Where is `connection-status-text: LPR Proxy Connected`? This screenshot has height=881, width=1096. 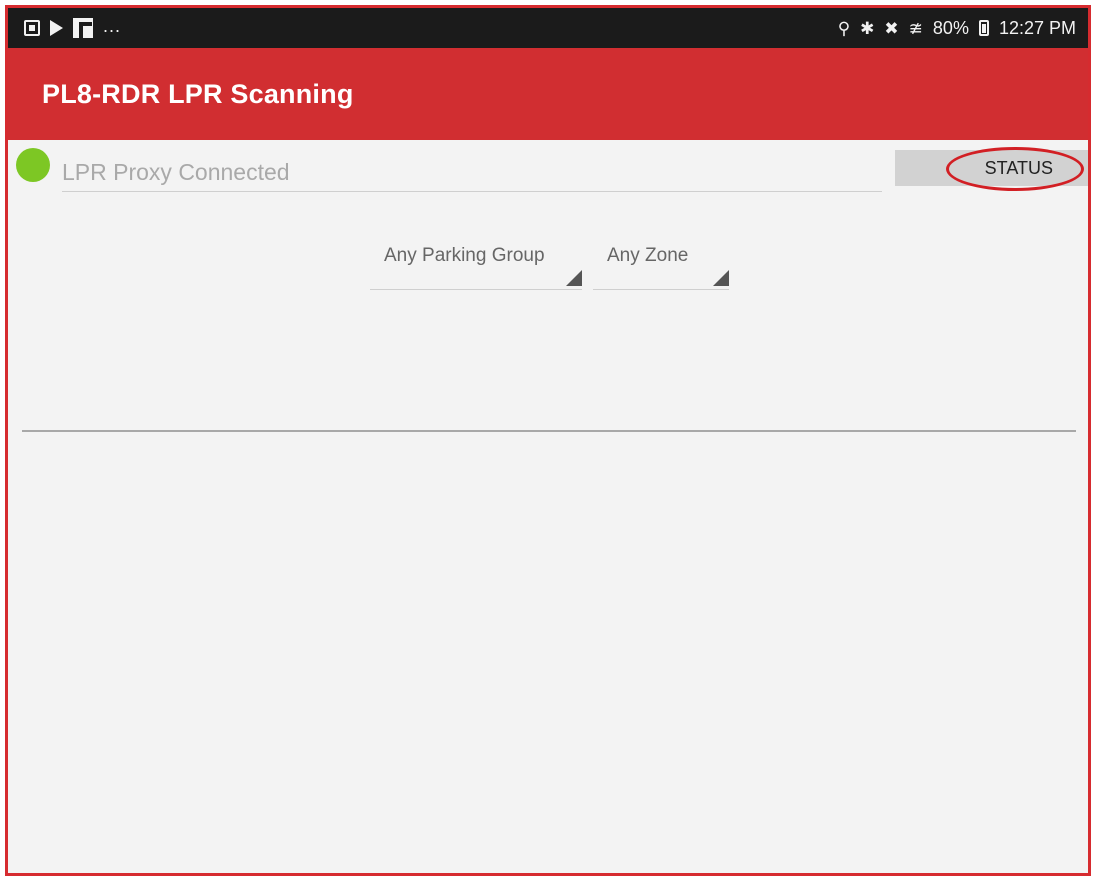
connection-status-text: LPR Proxy Connected is located at coordinates (176, 172).